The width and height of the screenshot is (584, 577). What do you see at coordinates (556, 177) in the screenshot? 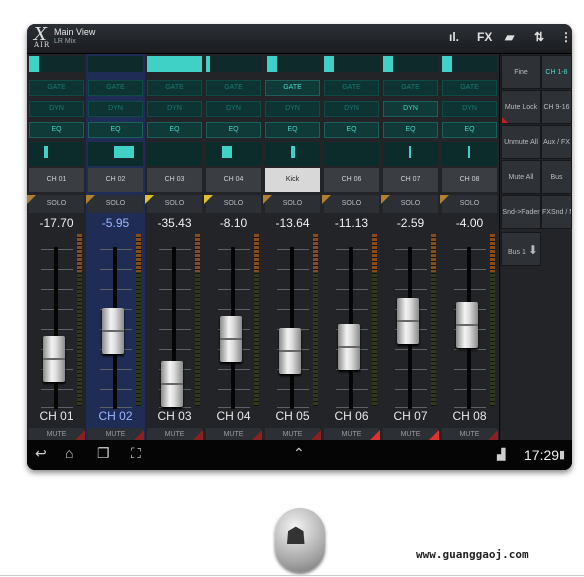
I see `bus-button: Bus` at bounding box center [556, 177].